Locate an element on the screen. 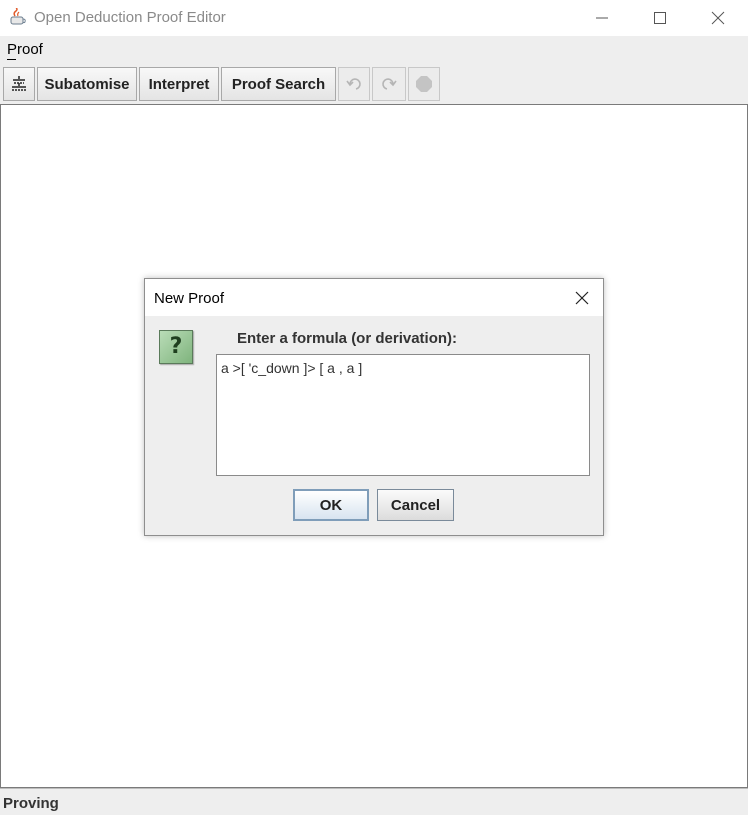 The height and width of the screenshot is (815, 748). redo-icon is located at coordinates (389, 84).